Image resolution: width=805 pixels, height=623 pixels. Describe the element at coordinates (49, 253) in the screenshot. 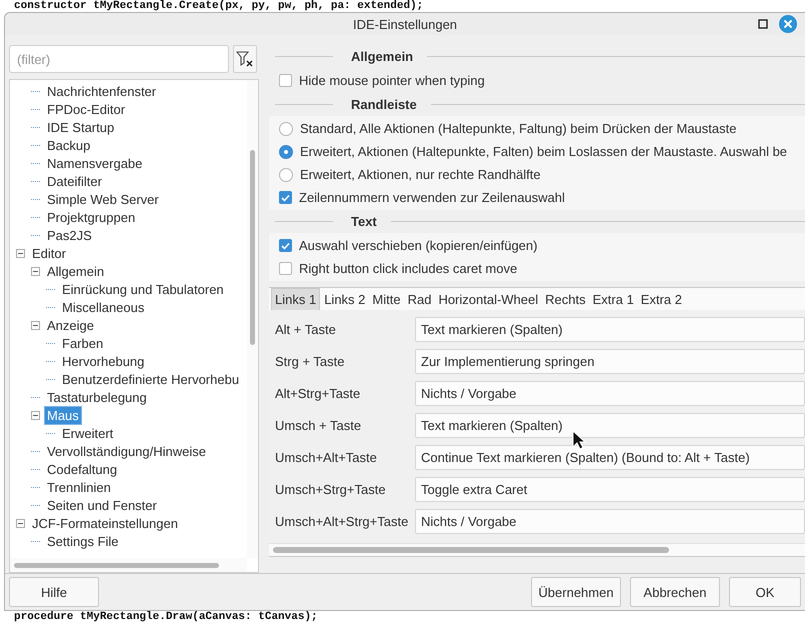

I see `tree-item: Editor` at that location.